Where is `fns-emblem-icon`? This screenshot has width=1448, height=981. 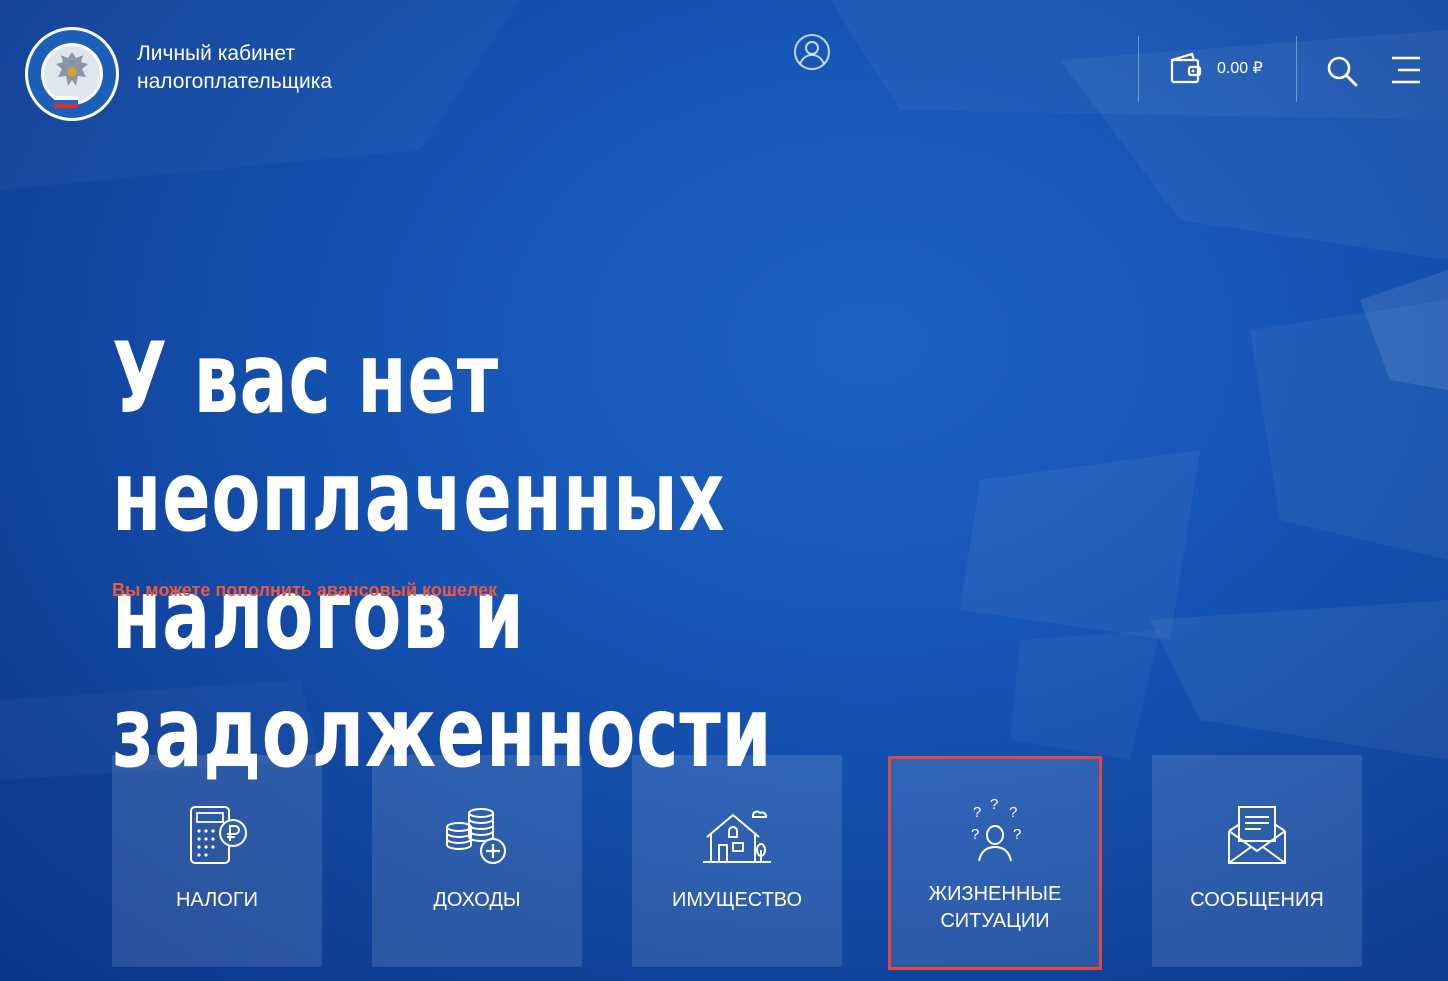
fns-emblem-icon is located at coordinates (72, 74).